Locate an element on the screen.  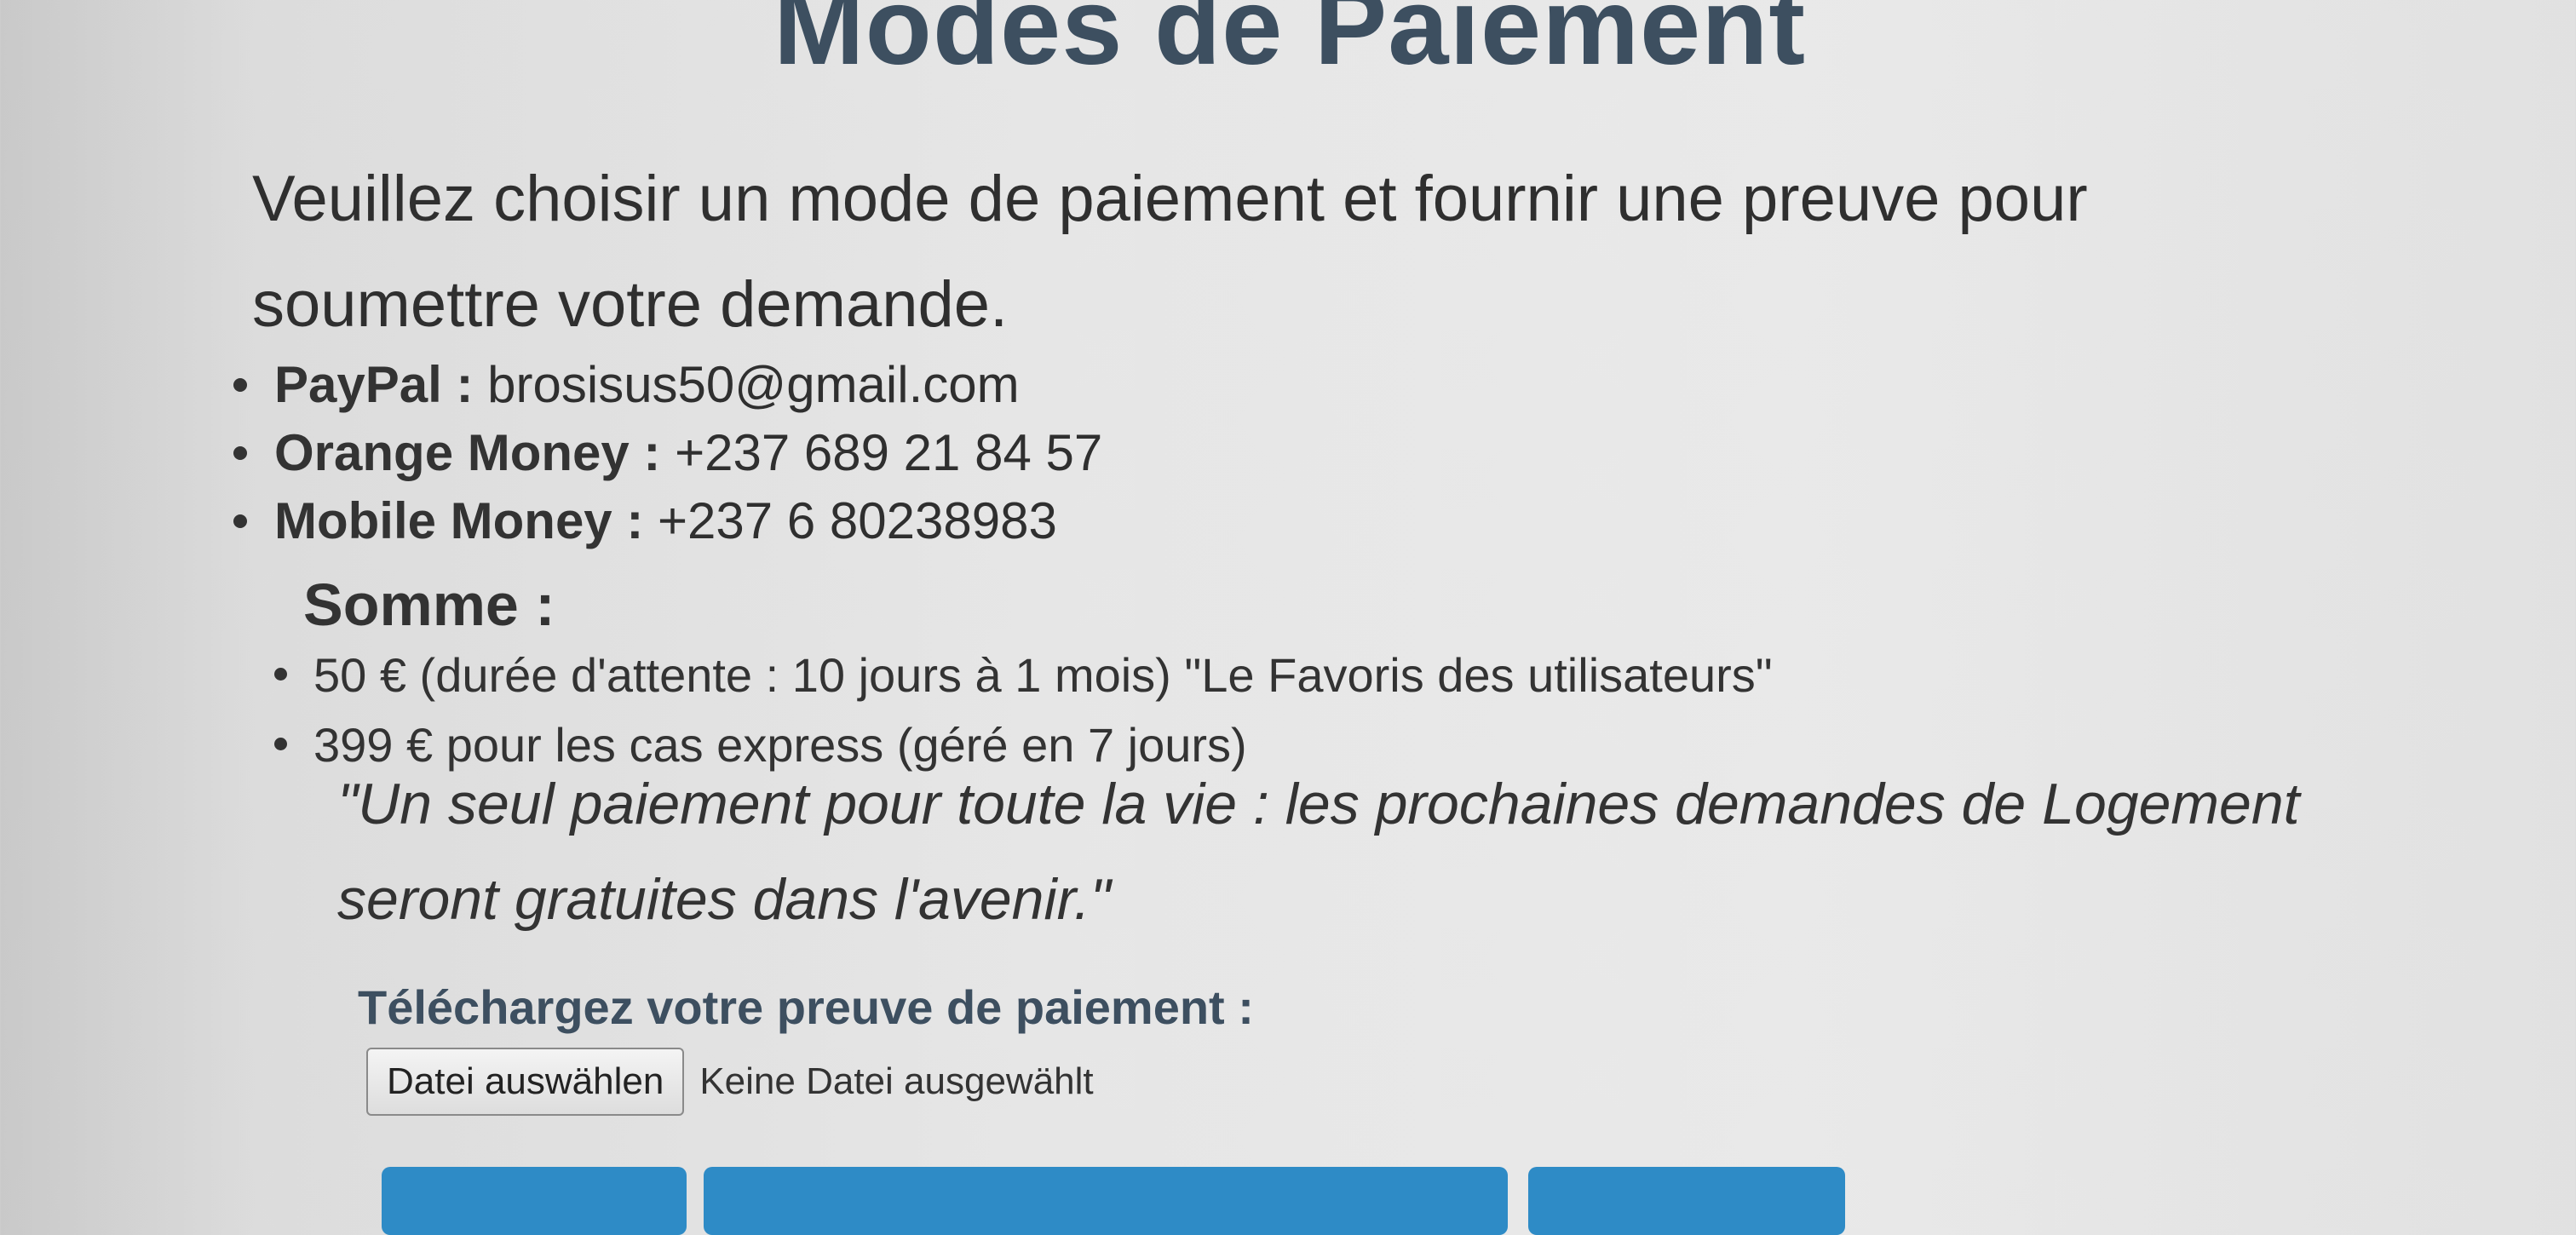
payment-method-name: PayPal : is located at coordinates (374, 384).